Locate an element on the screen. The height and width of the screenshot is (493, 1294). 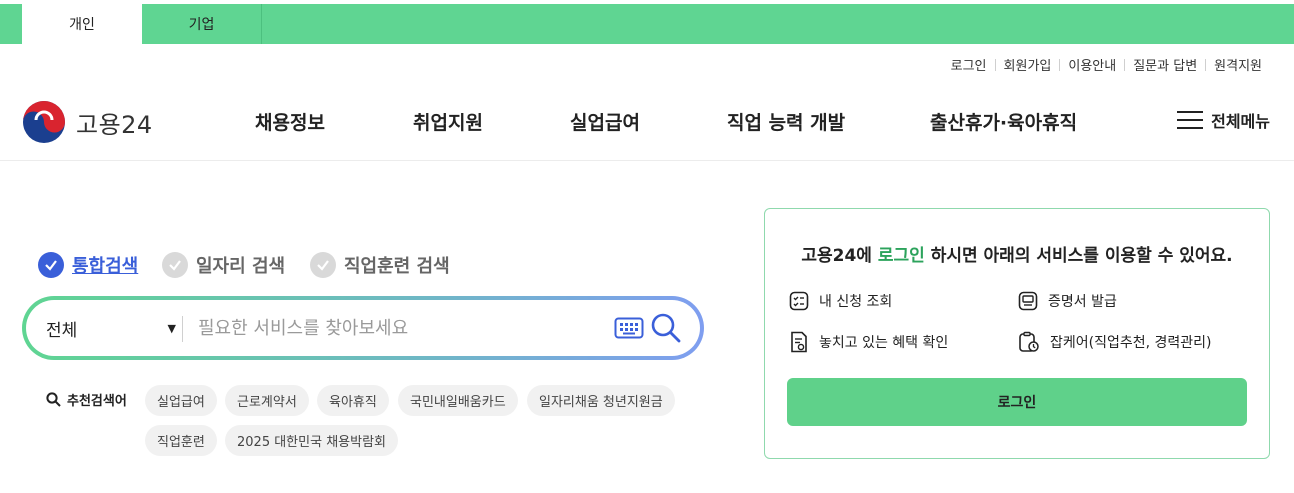
service-my-applications: 내 신청 조회 is located at coordinates (840, 301).